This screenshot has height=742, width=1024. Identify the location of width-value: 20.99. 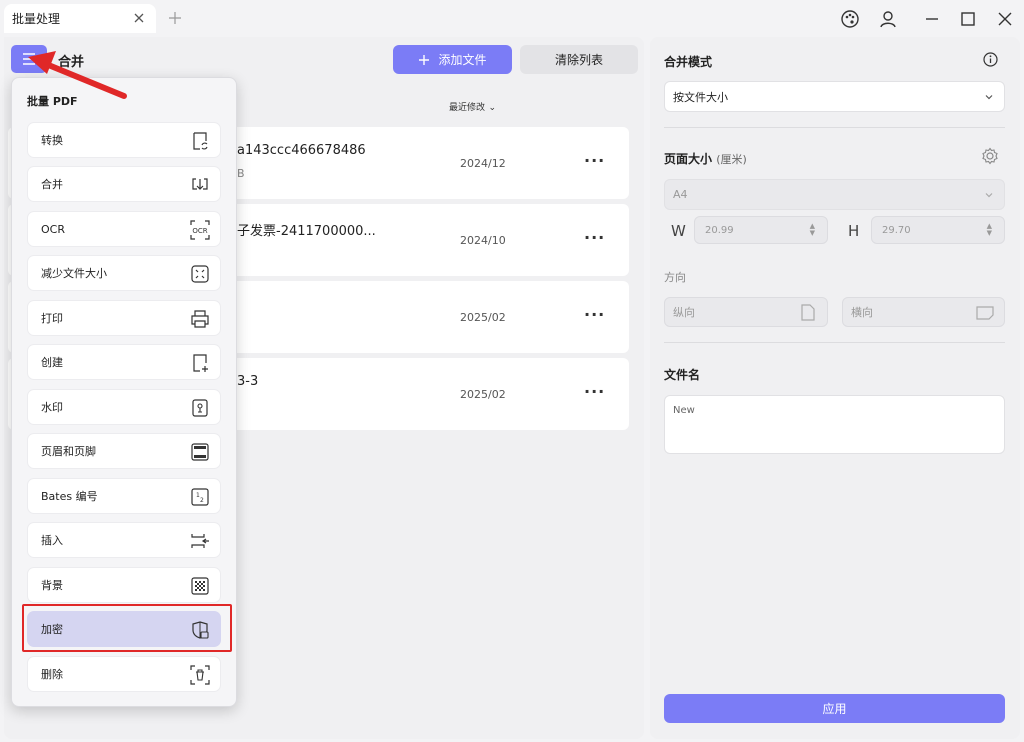
(719, 230).